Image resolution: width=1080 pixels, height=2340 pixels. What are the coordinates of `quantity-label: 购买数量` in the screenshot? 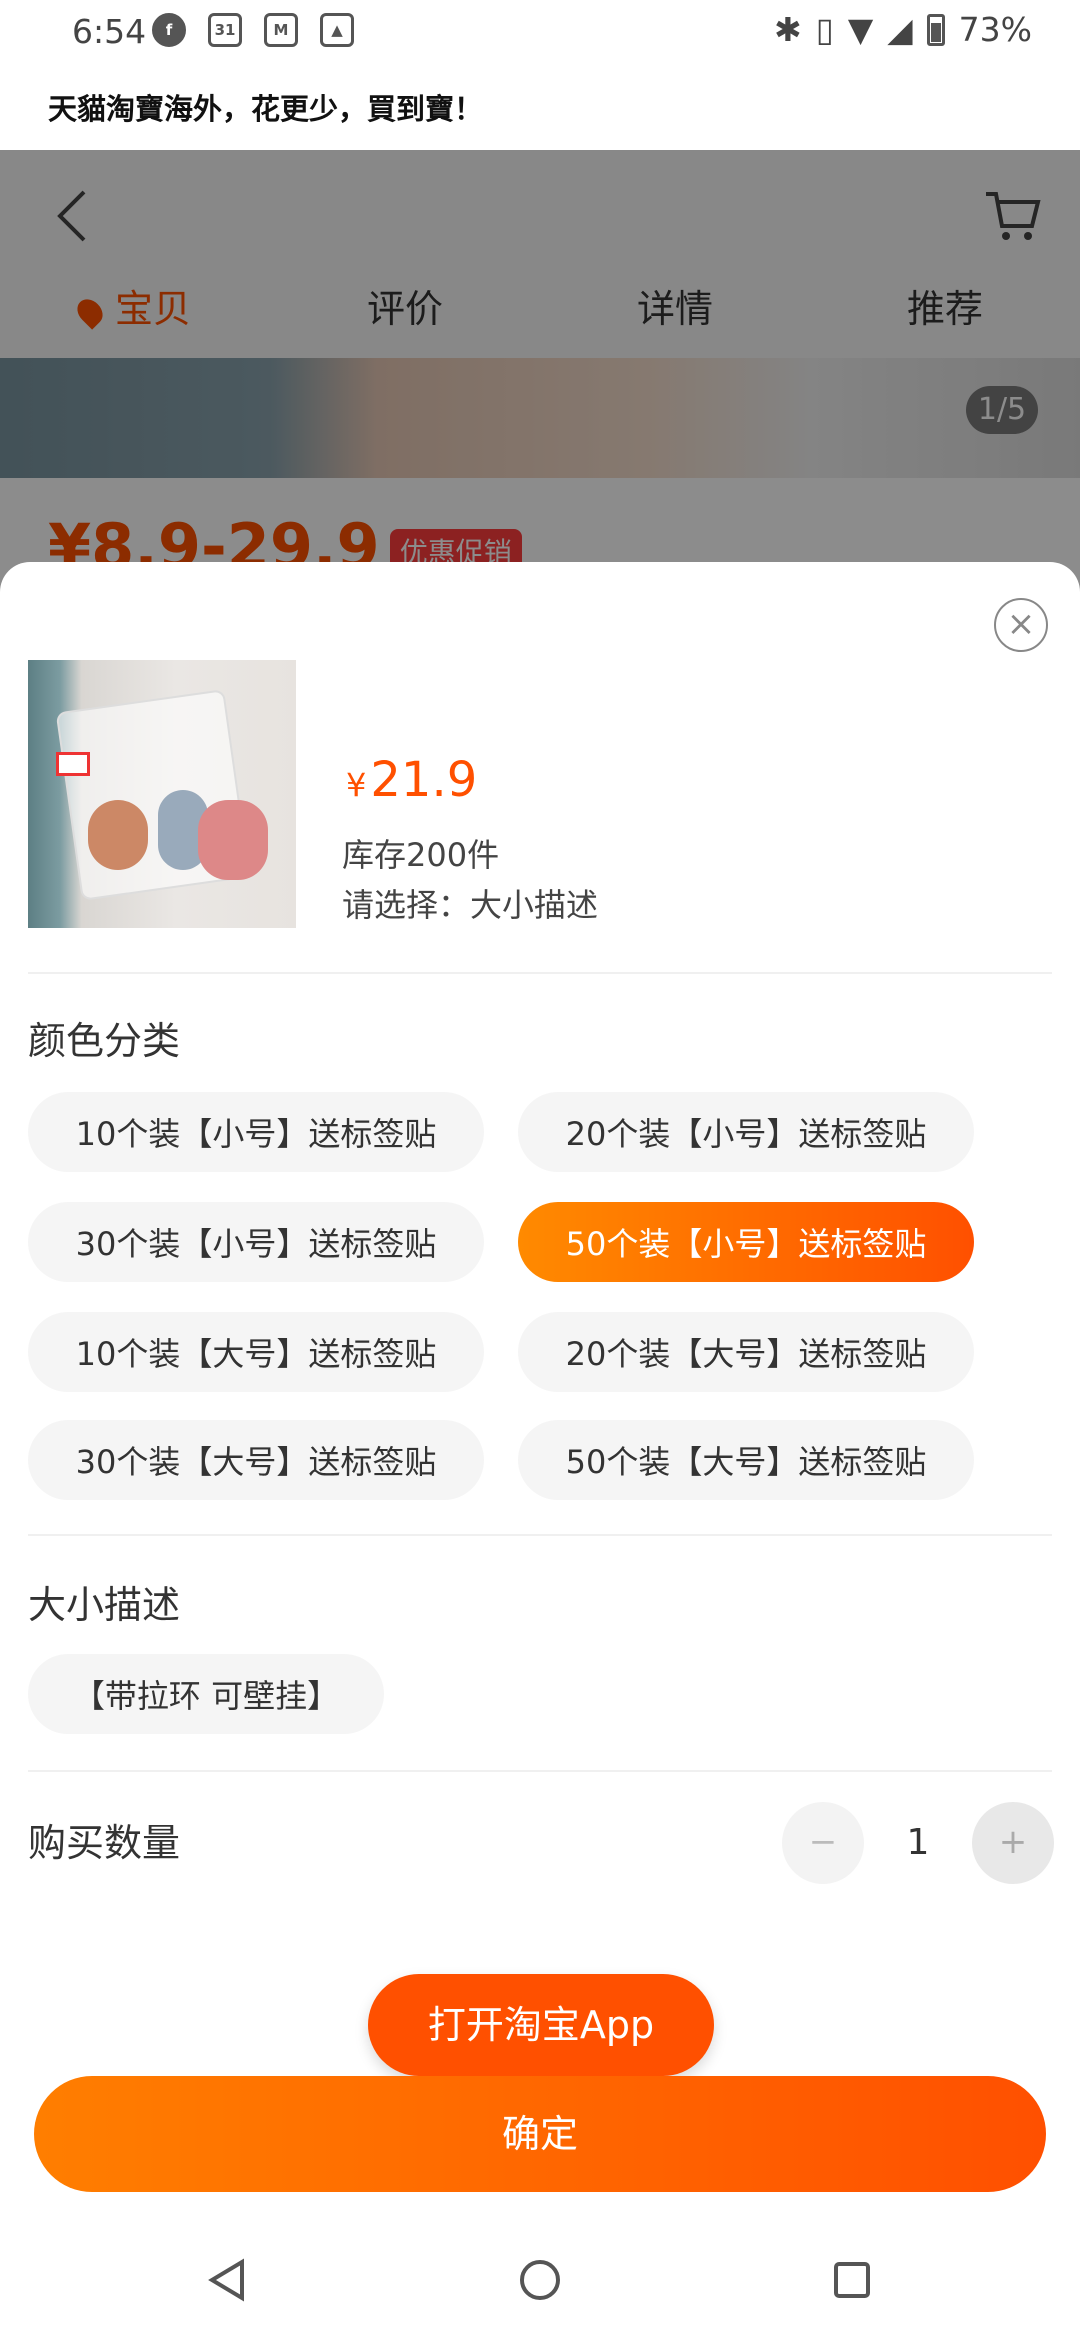 It's located at (104, 1843).